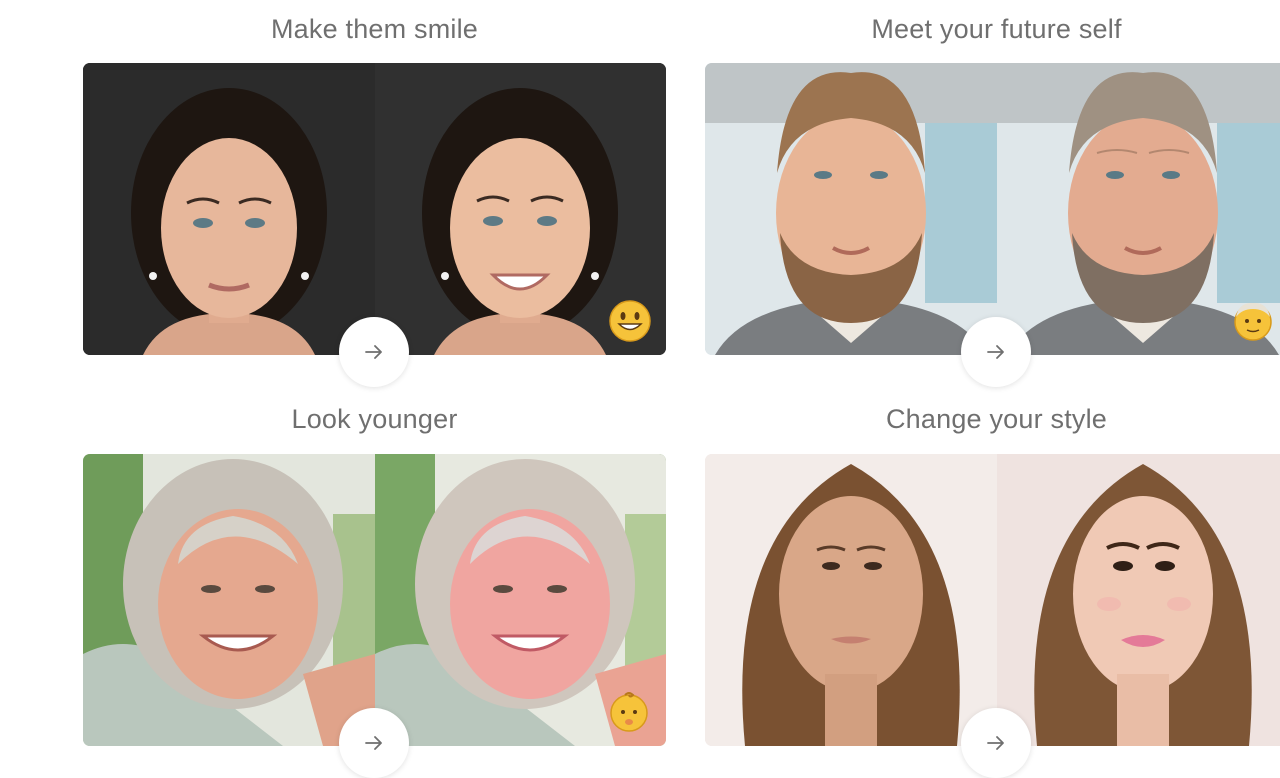 The width and height of the screenshot is (1280, 778). What do you see at coordinates (996, 419) in the screenshot?
I see `card-title: Change your style` at bounding box center [996, 419].